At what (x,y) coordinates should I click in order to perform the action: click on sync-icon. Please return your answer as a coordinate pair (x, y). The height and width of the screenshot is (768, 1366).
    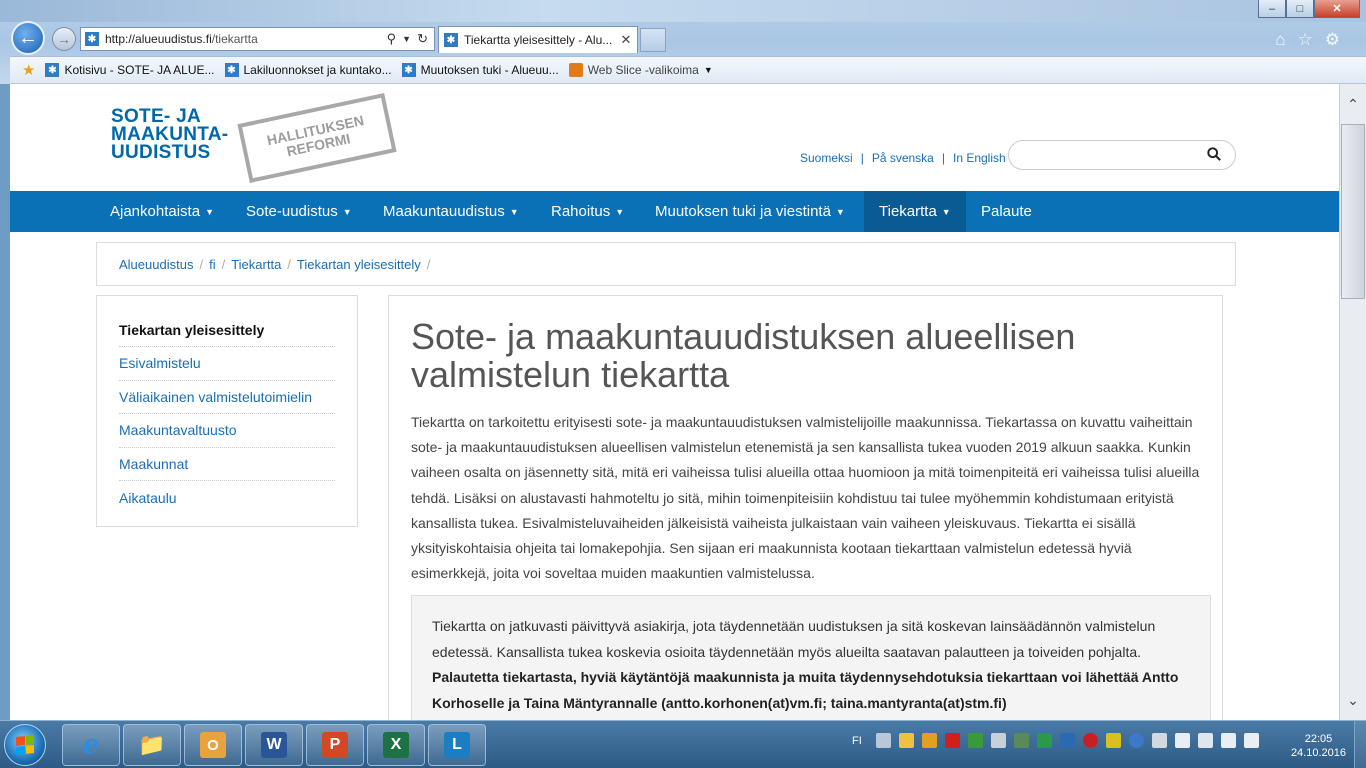
    Looking at the image, I should click on (975, 740).